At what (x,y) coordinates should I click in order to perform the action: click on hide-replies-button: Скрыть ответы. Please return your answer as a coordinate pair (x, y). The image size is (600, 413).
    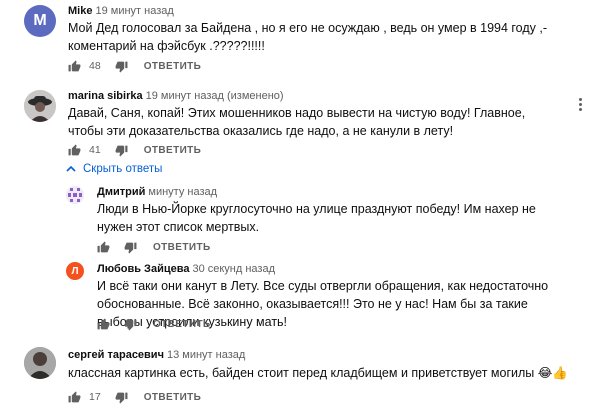
    Looking at the image, I should click on (114, 169).